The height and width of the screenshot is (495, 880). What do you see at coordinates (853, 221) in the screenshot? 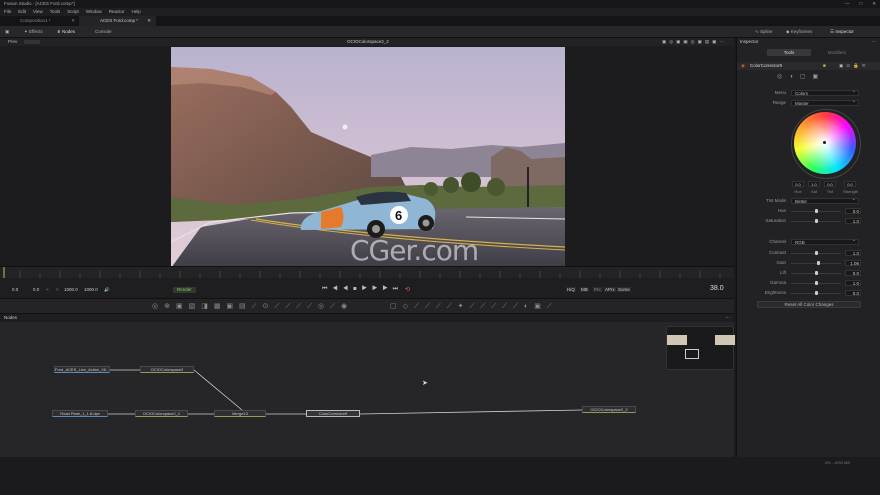
I see `saturation-value: 1.0` at bounding box center [853, 221].